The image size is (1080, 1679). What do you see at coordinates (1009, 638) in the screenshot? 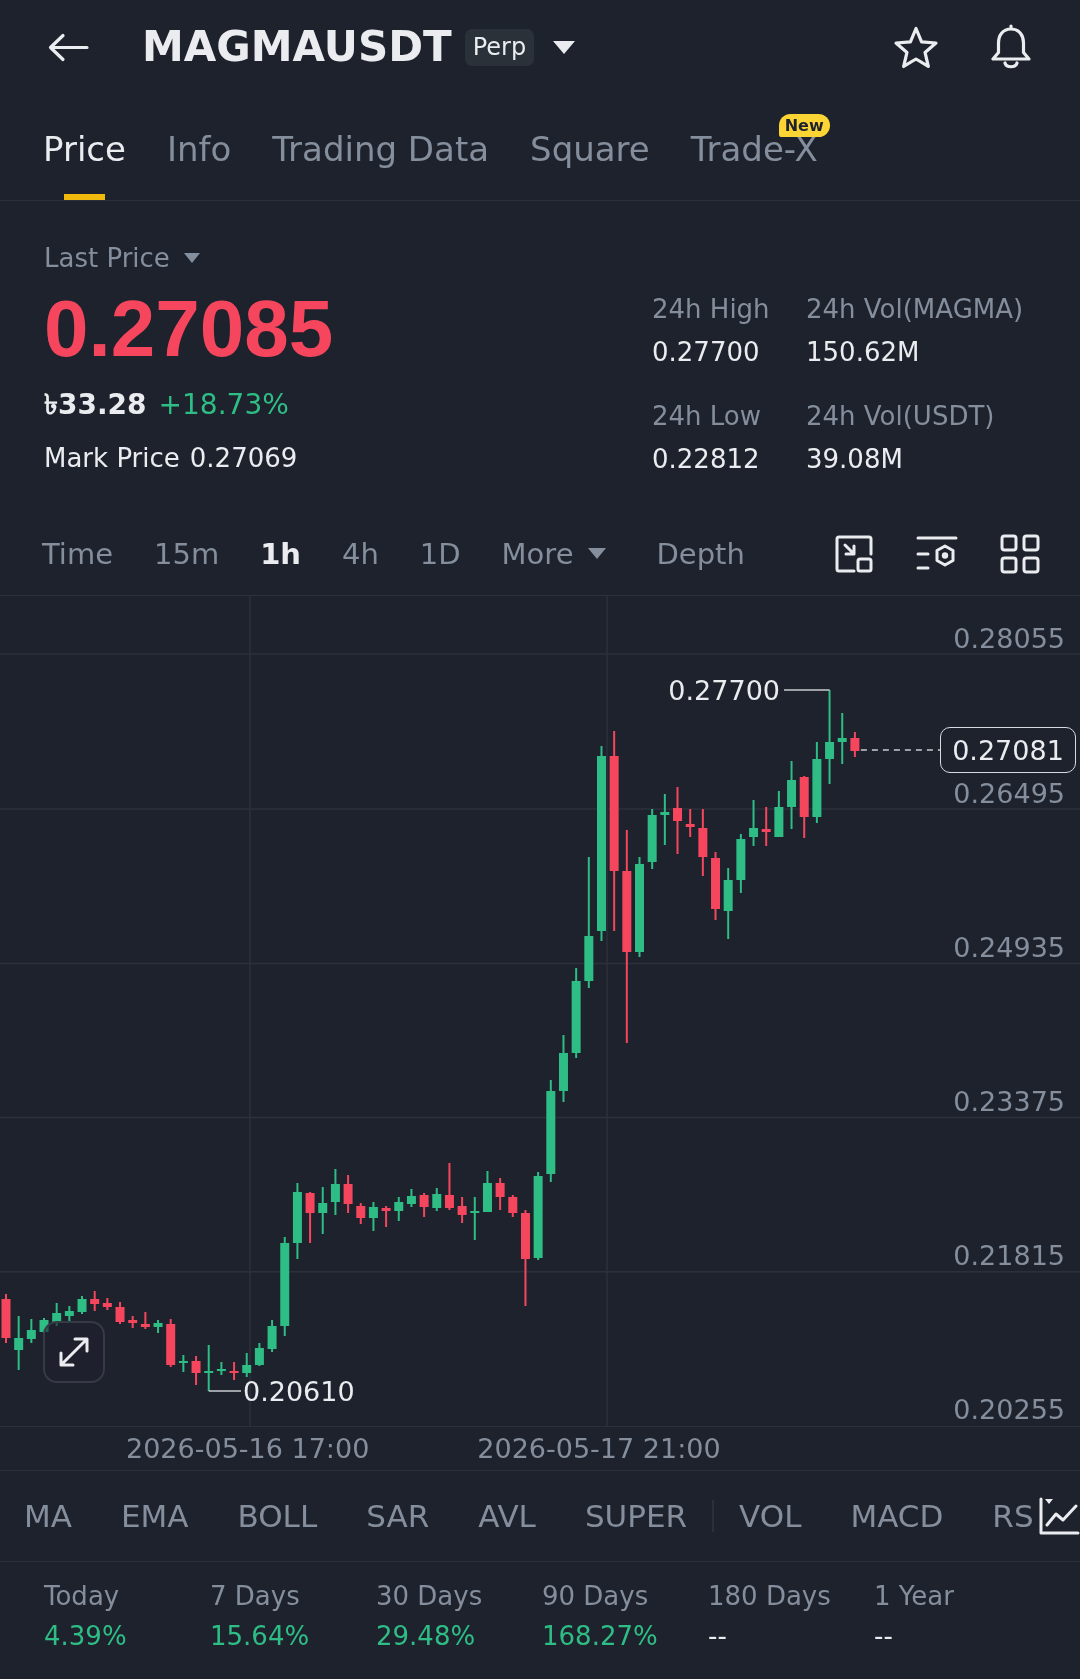
I see `price-axis-label: 0.28055` at bounding box center [1009, 638].